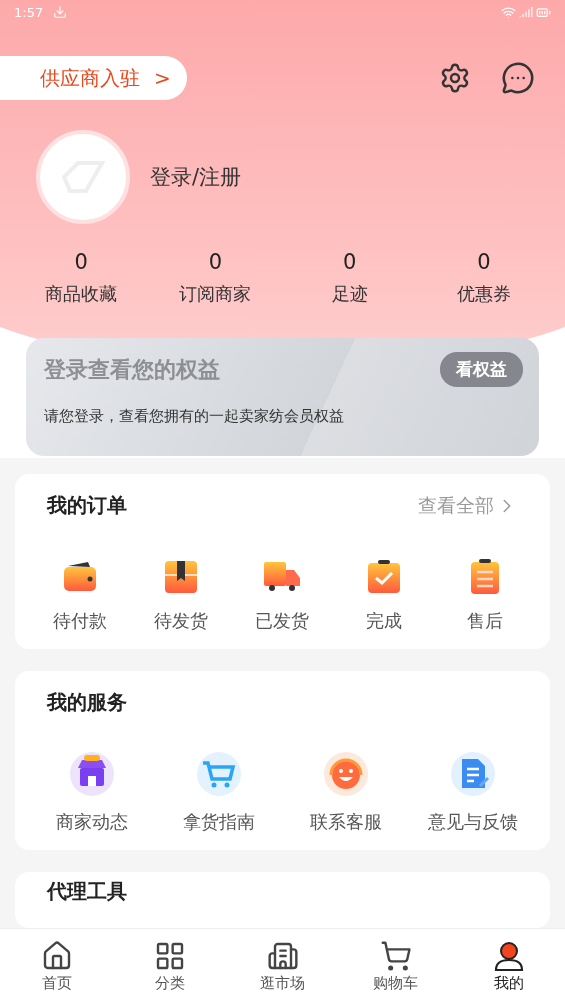 The image size is (565, 1004). Describe the element at coordinates (518, 78) in the screenshot. I see `message-icon` at that location.